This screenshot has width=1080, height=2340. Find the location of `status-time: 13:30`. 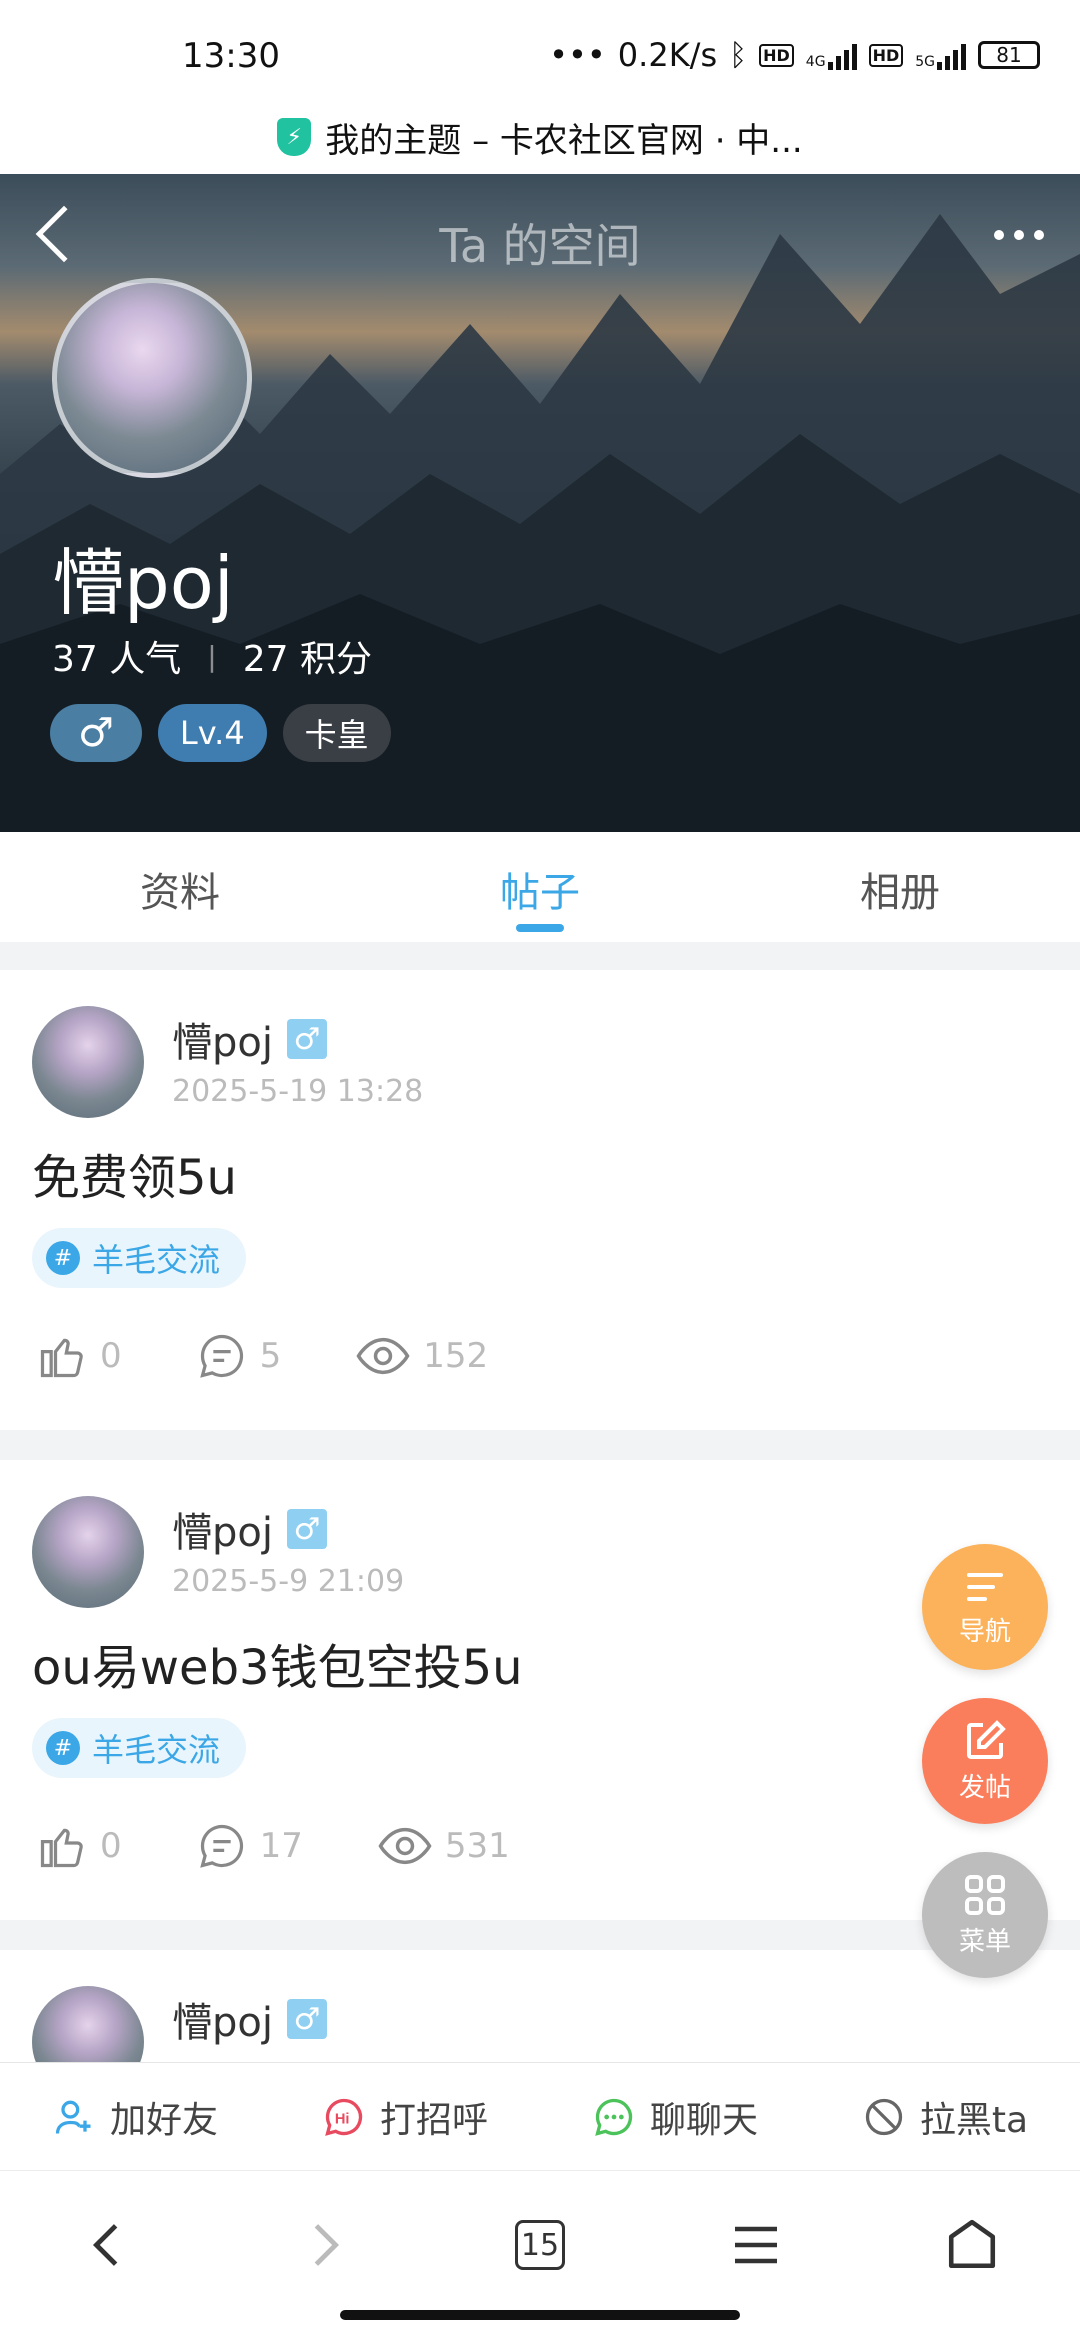

status-time: 13:30 is located at coordinates (231, 56).